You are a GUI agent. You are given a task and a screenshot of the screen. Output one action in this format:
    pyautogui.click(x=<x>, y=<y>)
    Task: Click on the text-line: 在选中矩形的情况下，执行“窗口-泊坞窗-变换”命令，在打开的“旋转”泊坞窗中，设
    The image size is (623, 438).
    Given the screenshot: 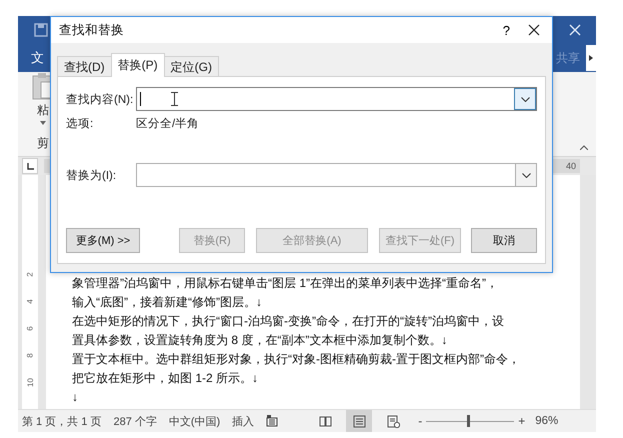 What is the action you would take?
    pyautogui.click(x=288, y=321)
    